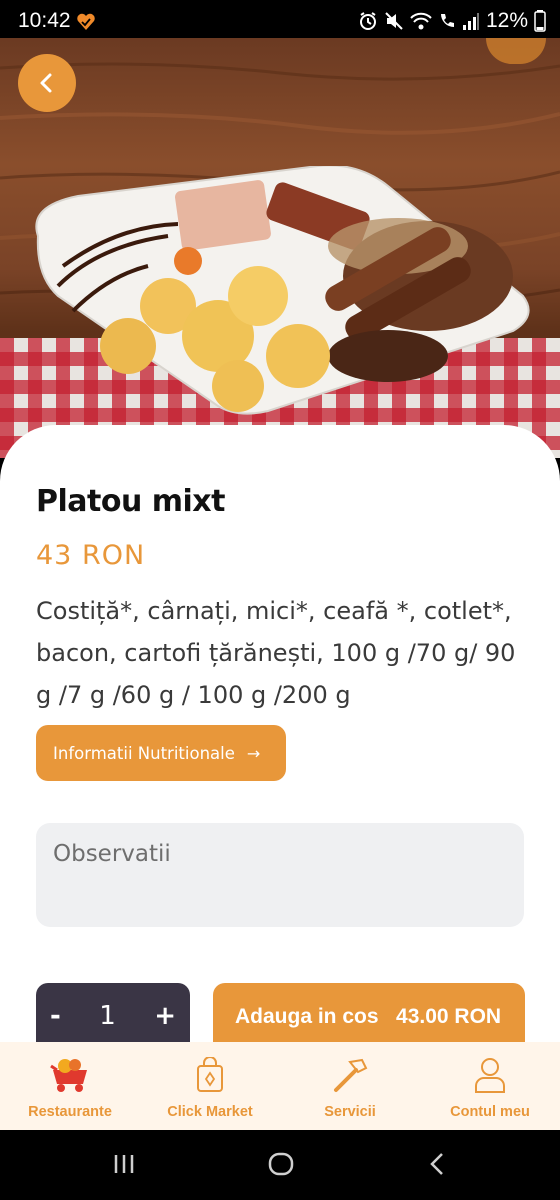  Describe the element at coordinates (144, 753) in the screenshot. I see `nutrition-info-label: Informatii Nutritionale` at that location.